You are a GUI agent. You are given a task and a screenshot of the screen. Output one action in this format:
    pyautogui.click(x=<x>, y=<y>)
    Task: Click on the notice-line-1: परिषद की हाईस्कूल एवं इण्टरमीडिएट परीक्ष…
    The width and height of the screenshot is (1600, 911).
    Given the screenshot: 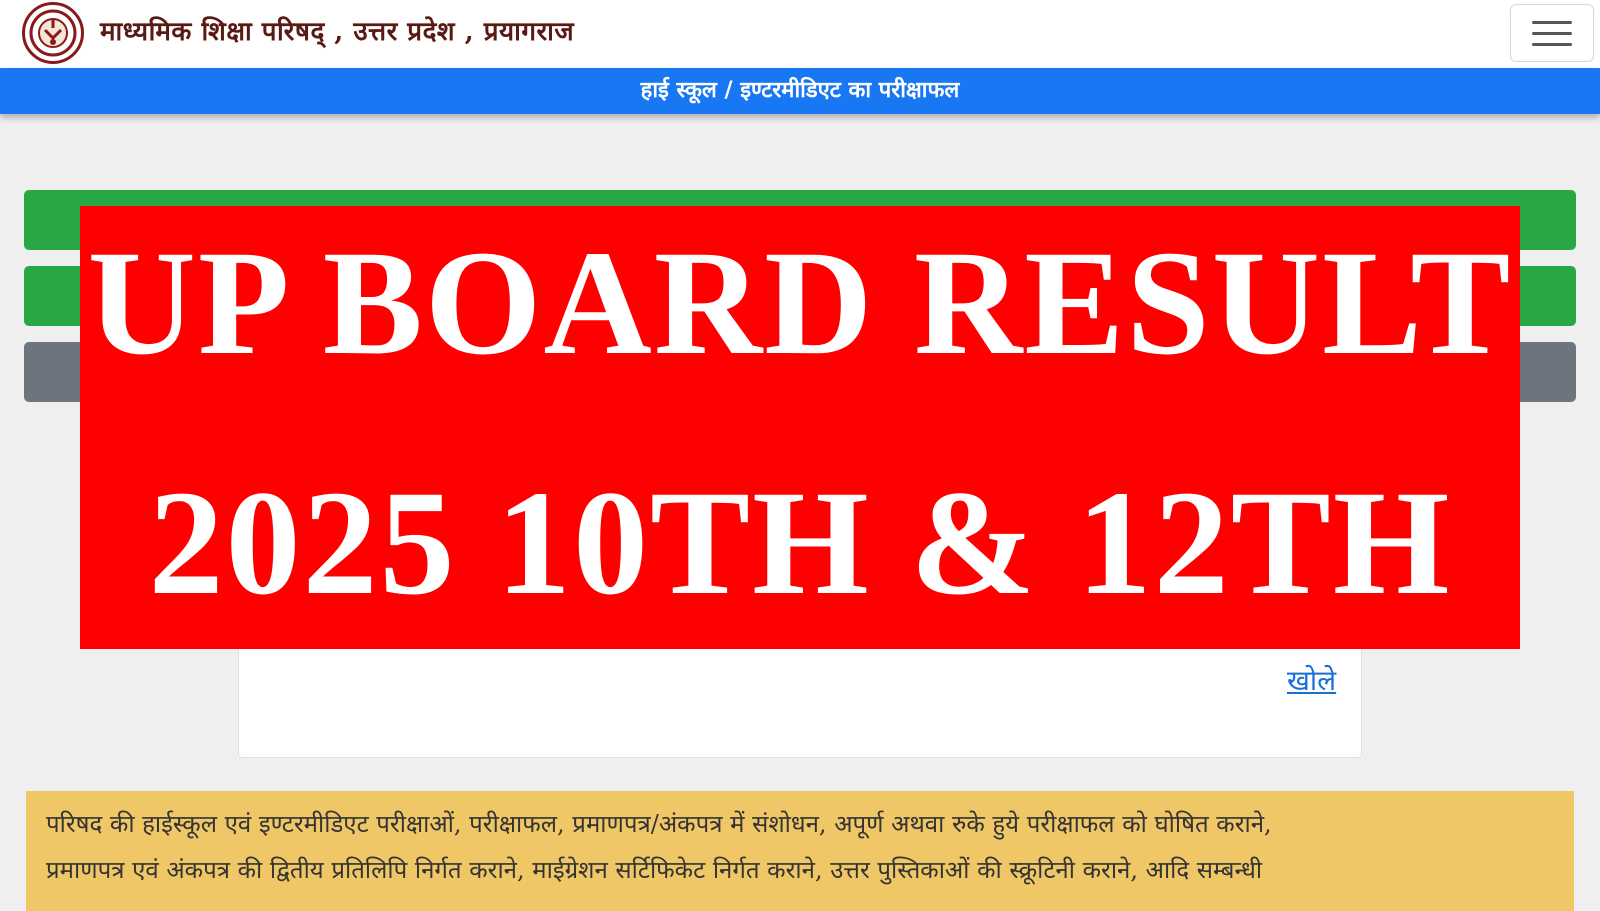 What is the action you would take?
    pyautogui.click(x=659, y=824)
    